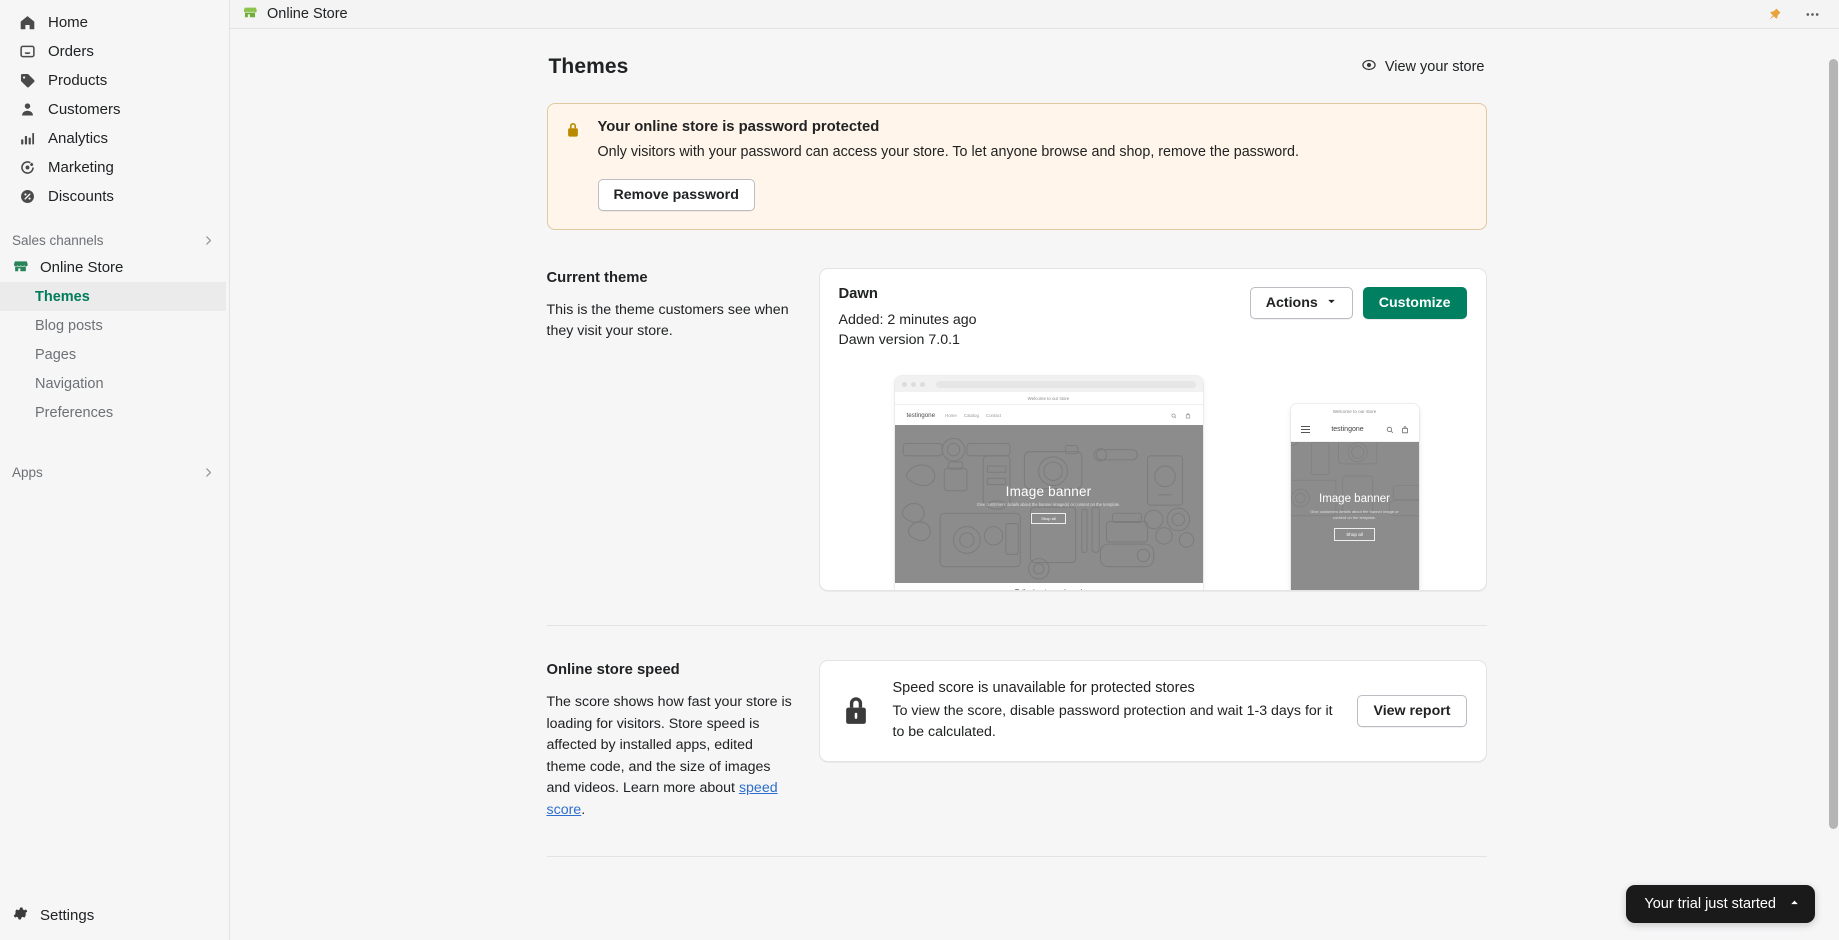  What do you see at coordinates (250, 14) in the screenshot?
I see `shop-icon` at bounding box center [250, 14].